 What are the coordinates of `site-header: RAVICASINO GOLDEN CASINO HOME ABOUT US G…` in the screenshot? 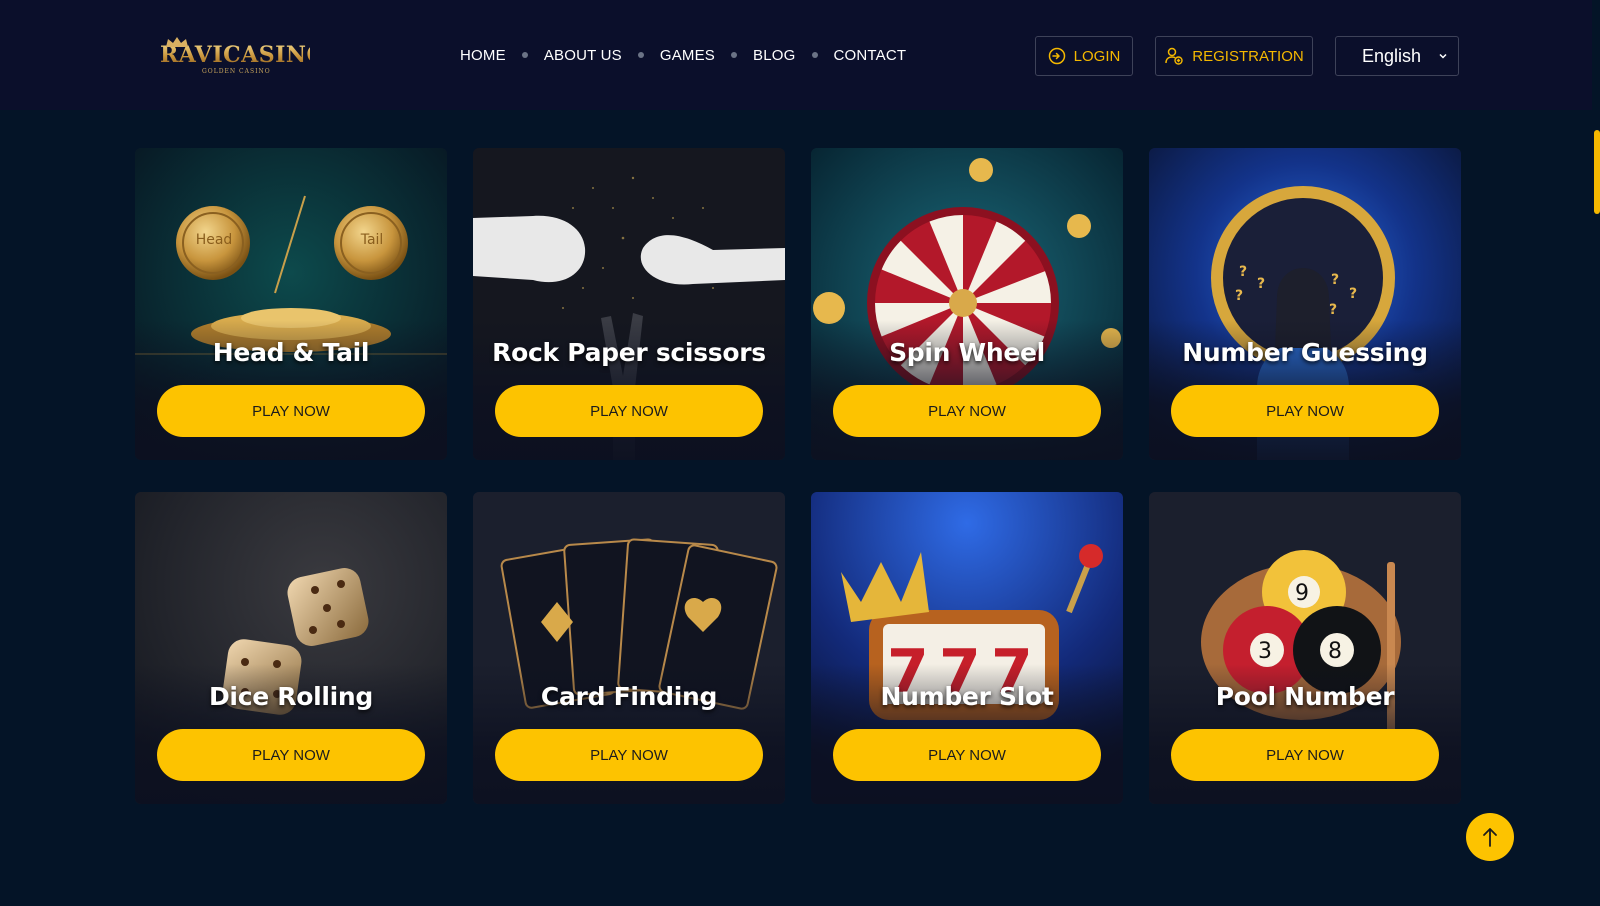 It's located at (796, 55).